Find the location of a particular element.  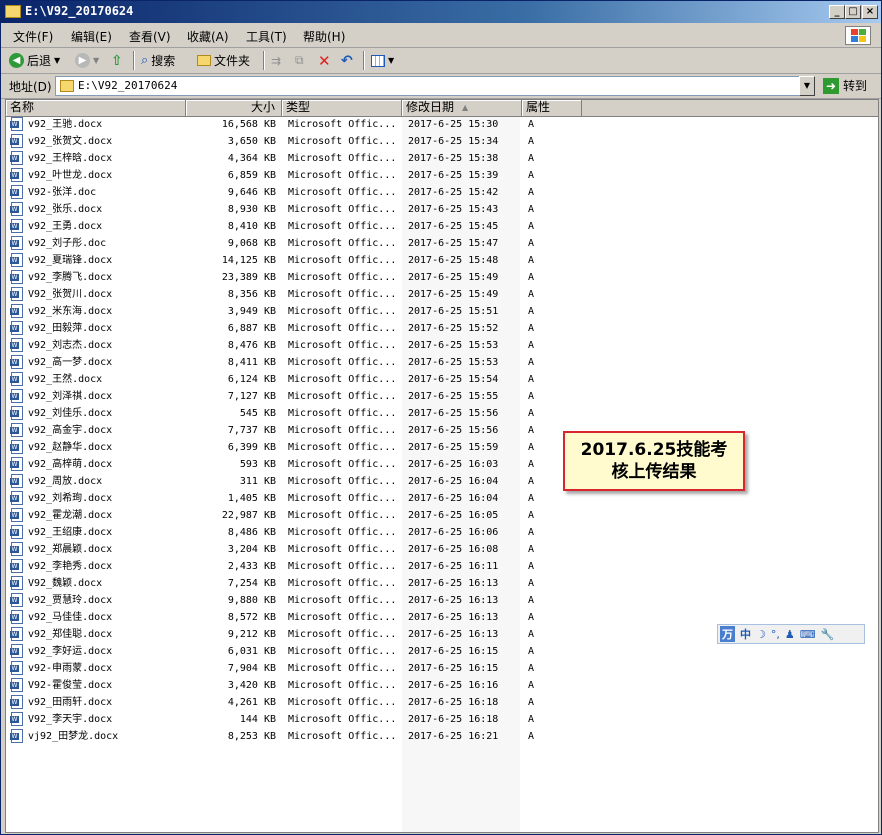

menu-file: 文件(F) is located at coordinates (33, 36).